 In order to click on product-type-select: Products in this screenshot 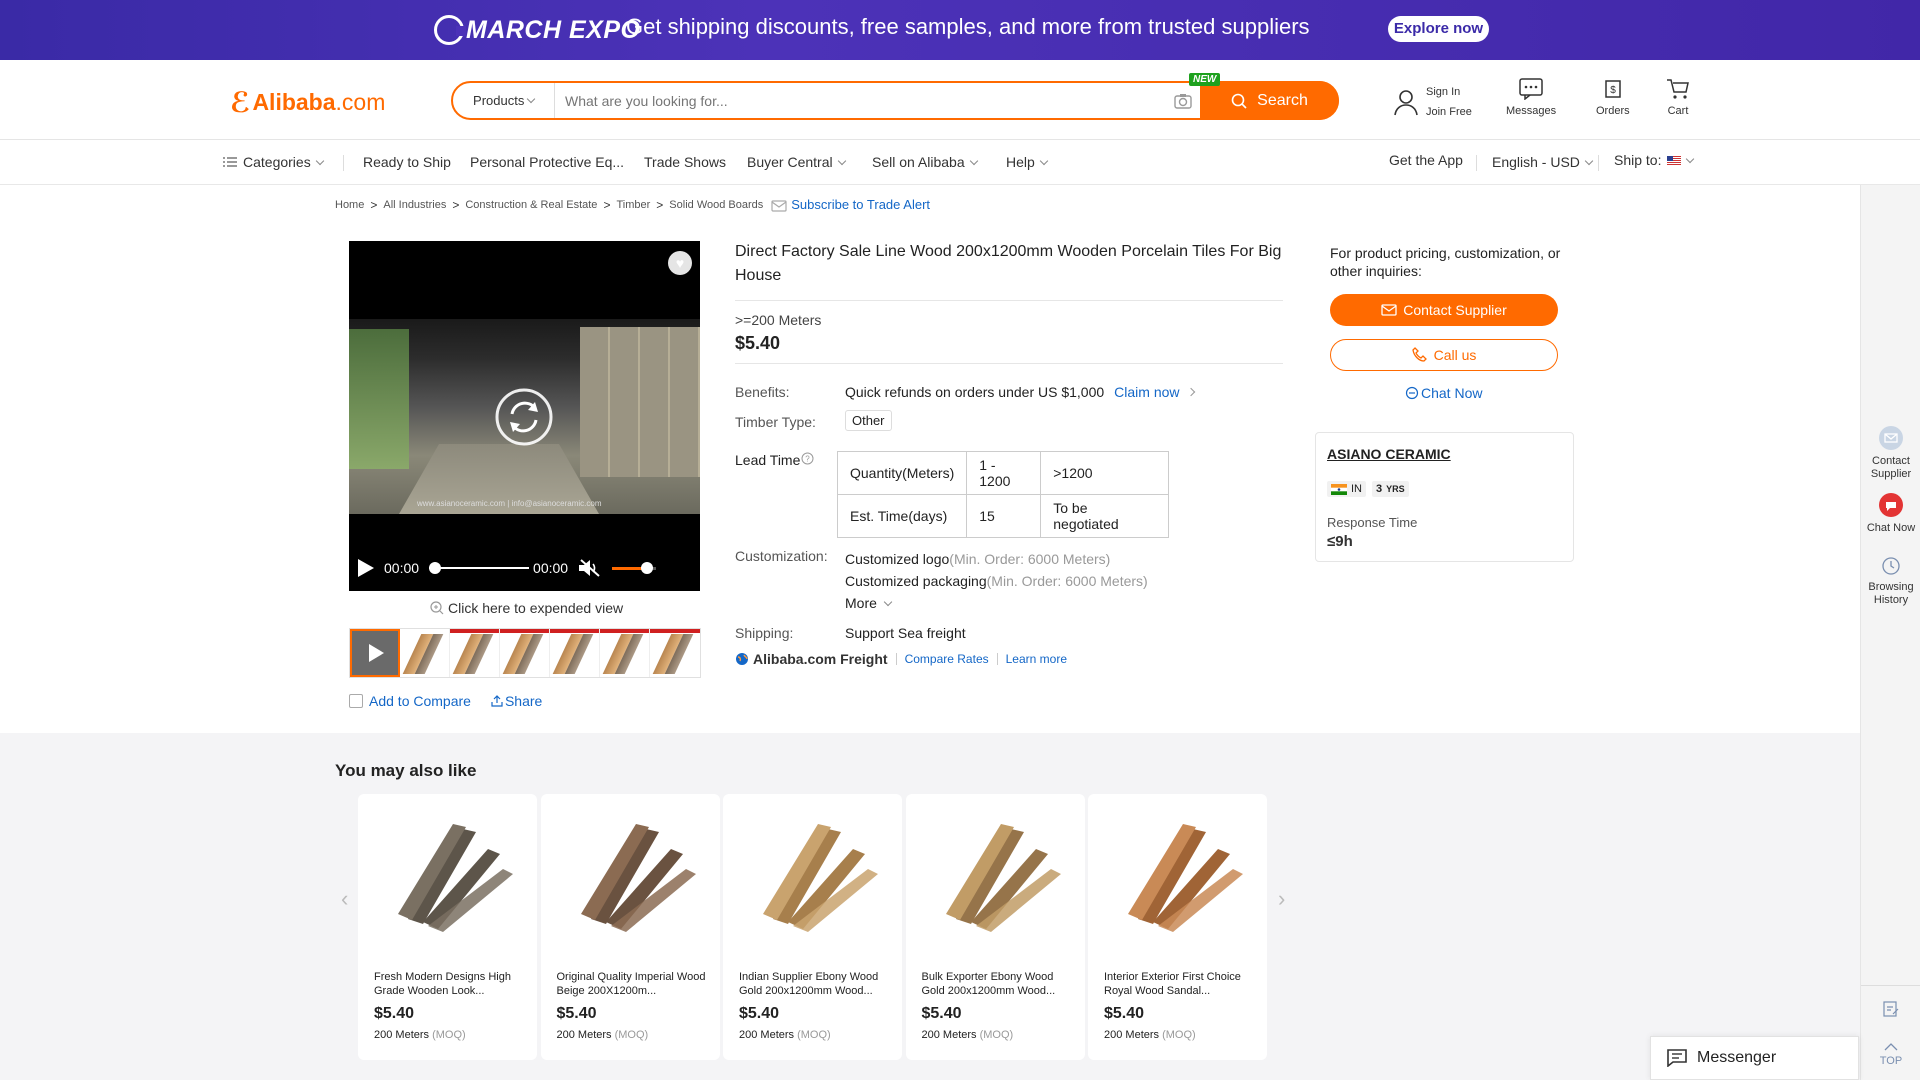, I will do `click(504, 100)`.